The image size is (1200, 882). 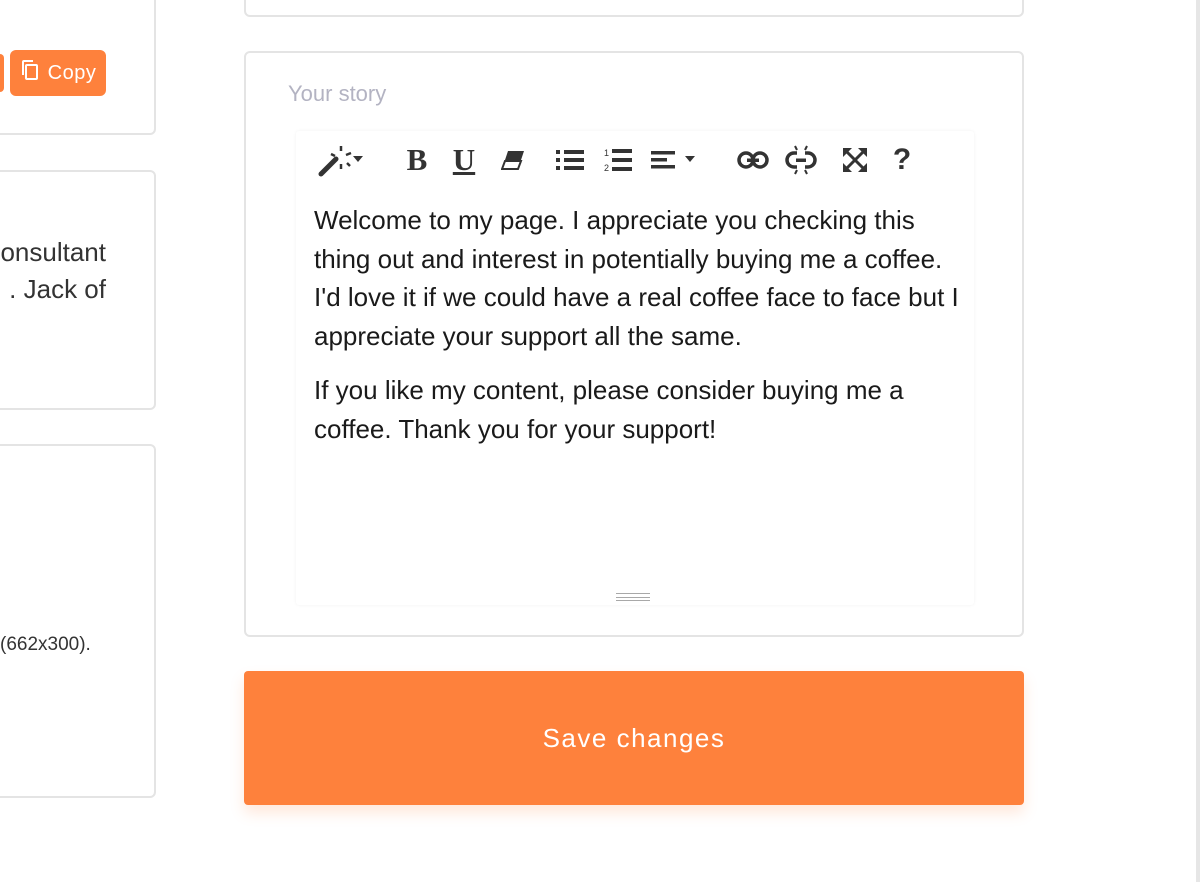 I want to click on cover-image-card: (662x300)., so click(x=78, y=621).